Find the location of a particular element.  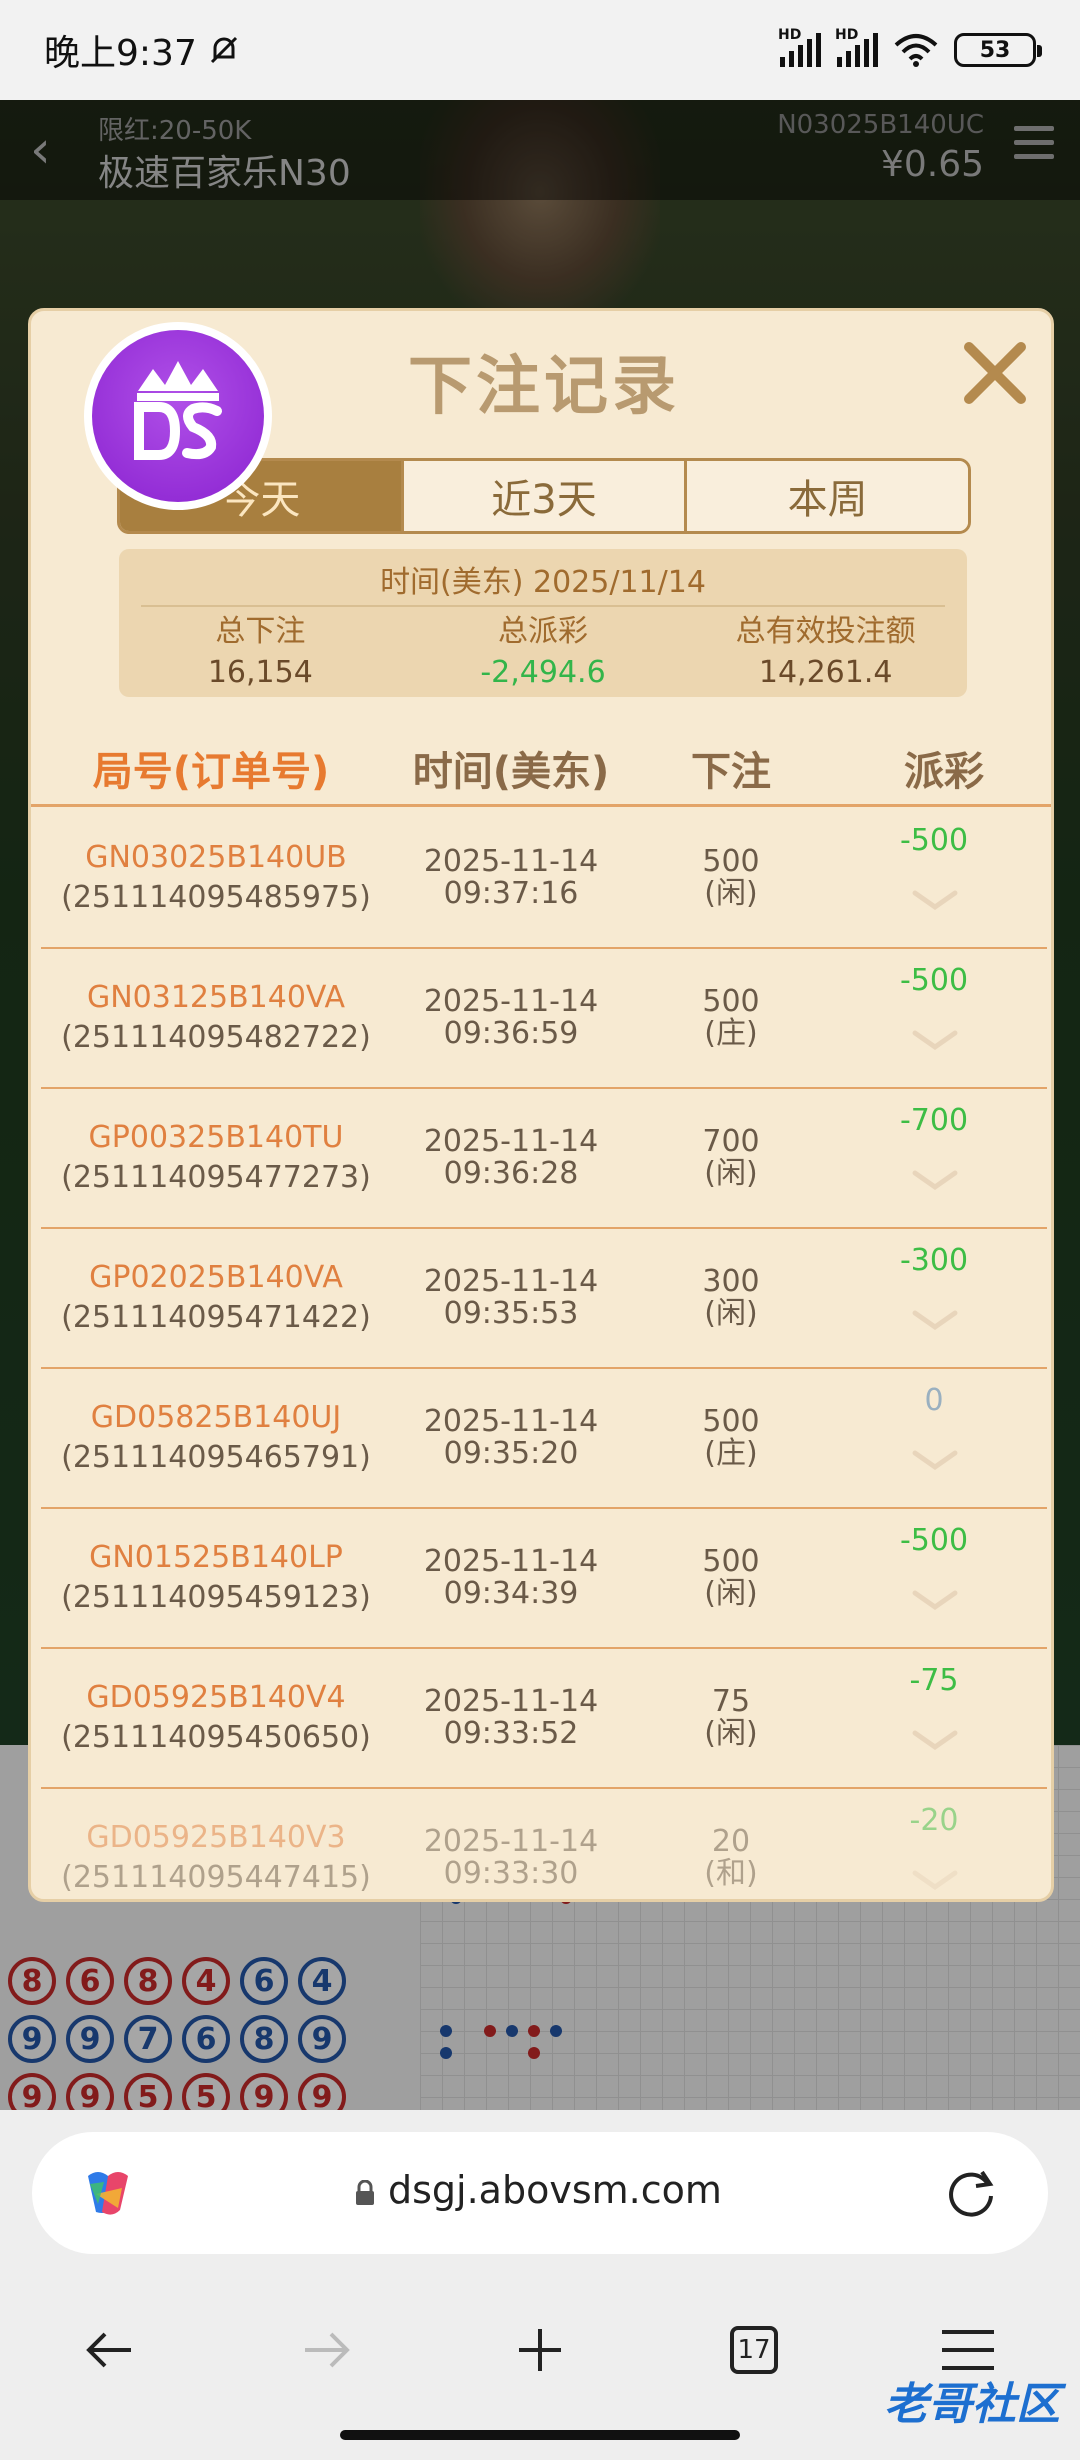

row-time-cell: 2025-11-14 09:36:59 is located at coordinates (511, 1018).